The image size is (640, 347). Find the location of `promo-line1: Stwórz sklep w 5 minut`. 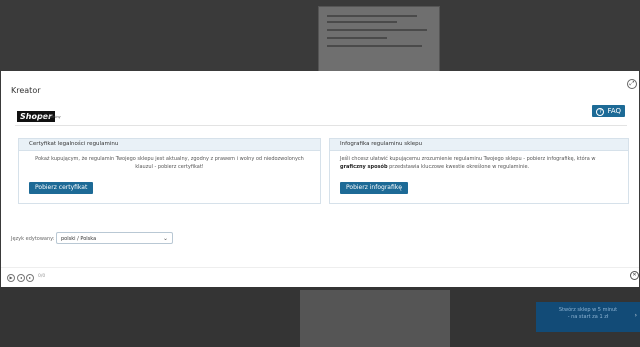

promo-line1: Stwórz sklep w 5 minut is located at coordinates (588, 310).